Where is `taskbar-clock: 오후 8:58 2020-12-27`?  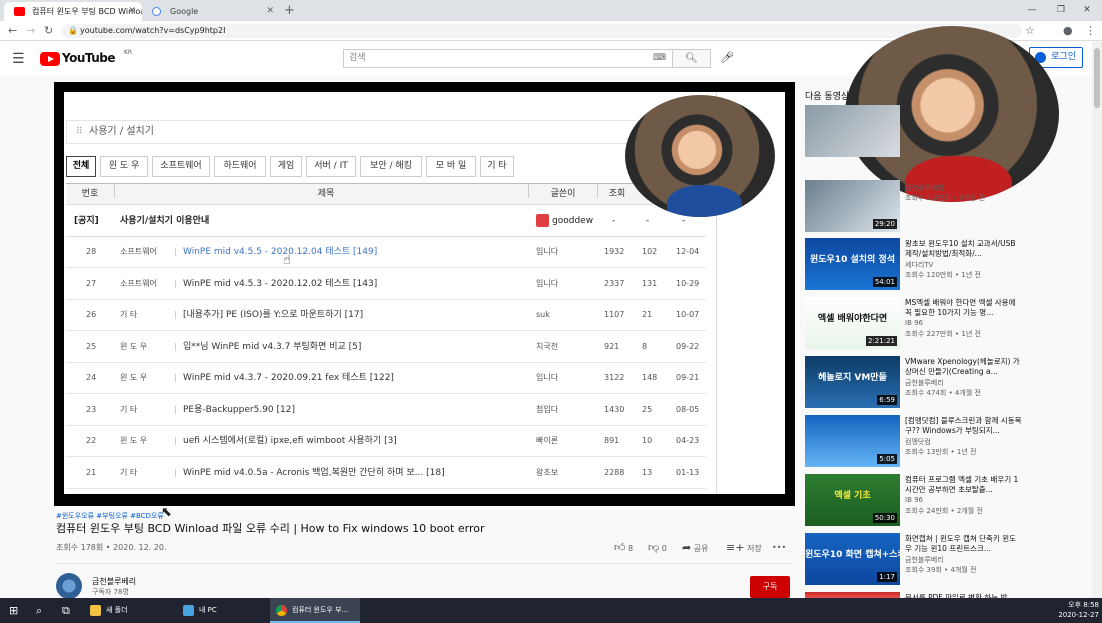 taskbar-clock: 오후 8:58 2020-12-27 is located at coordinates (1077, 610).